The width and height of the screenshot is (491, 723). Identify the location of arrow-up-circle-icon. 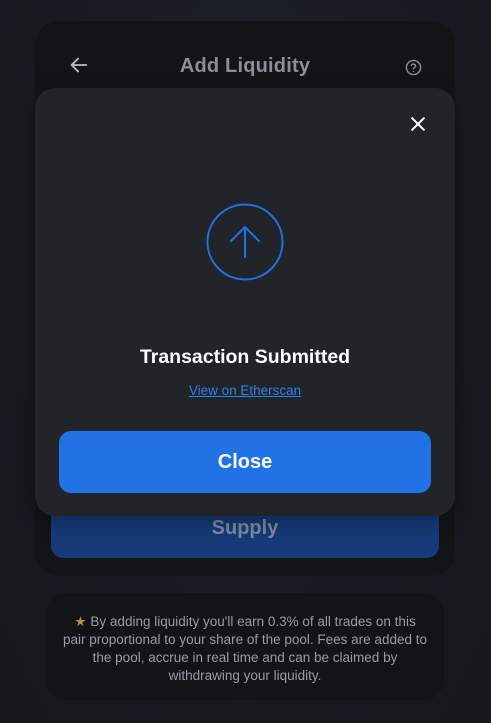
(245, 242).